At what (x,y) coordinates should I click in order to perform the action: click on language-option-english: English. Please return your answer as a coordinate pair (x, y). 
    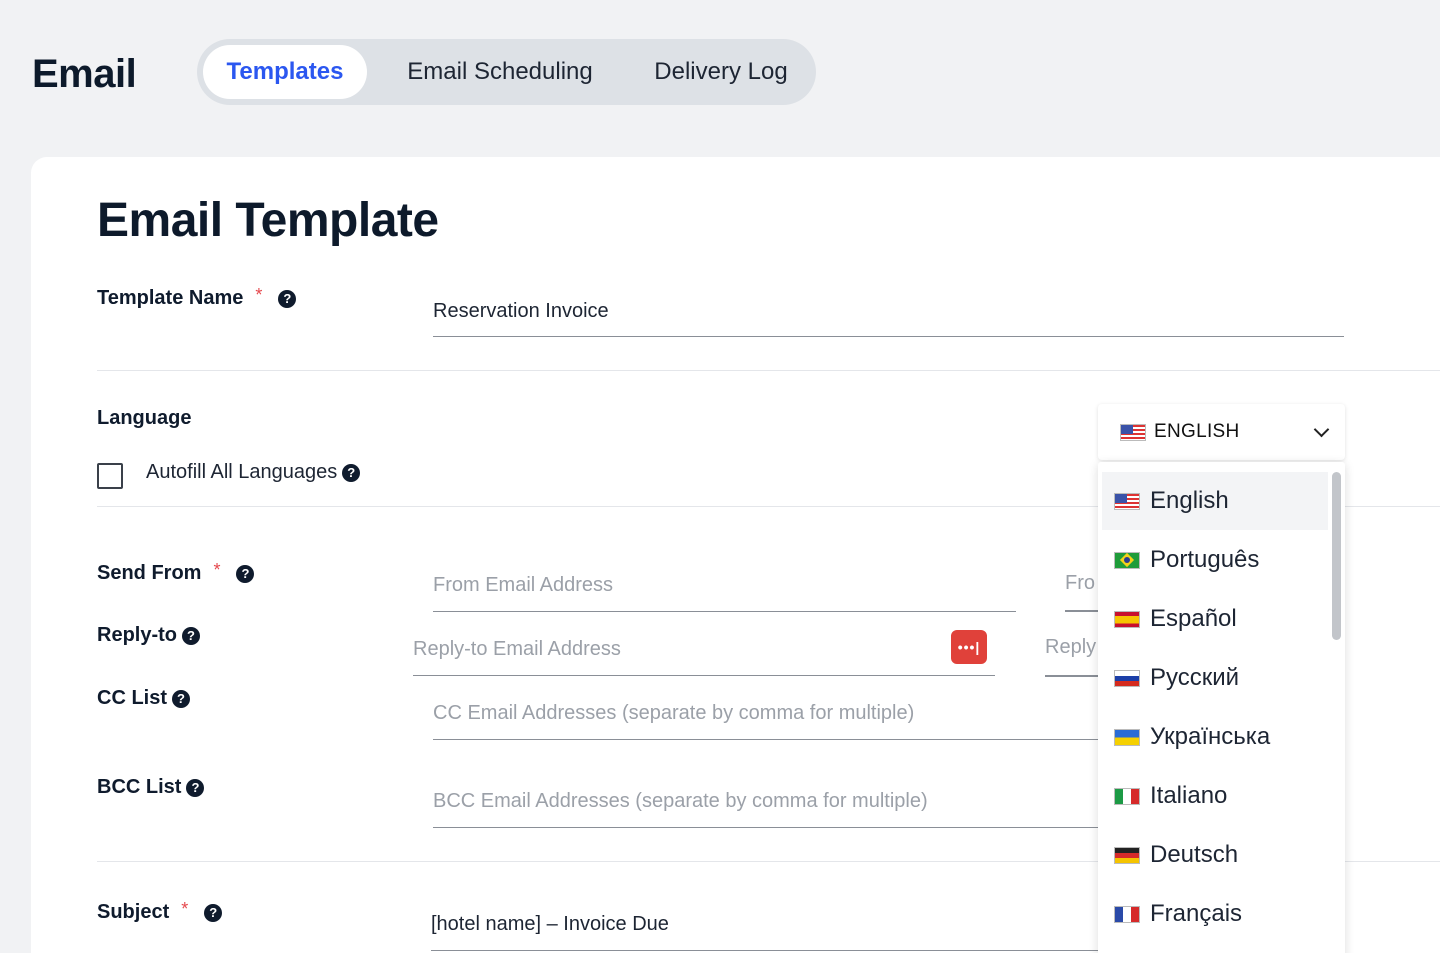
    Looking at the image, I should click on (1215, 501).